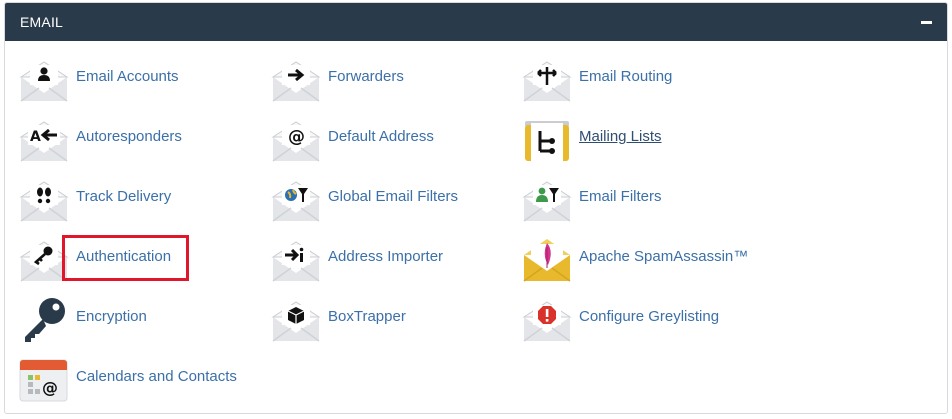 The image size is (952, 419). I want to click on panel-header: EMAIL, so click(476, 22).